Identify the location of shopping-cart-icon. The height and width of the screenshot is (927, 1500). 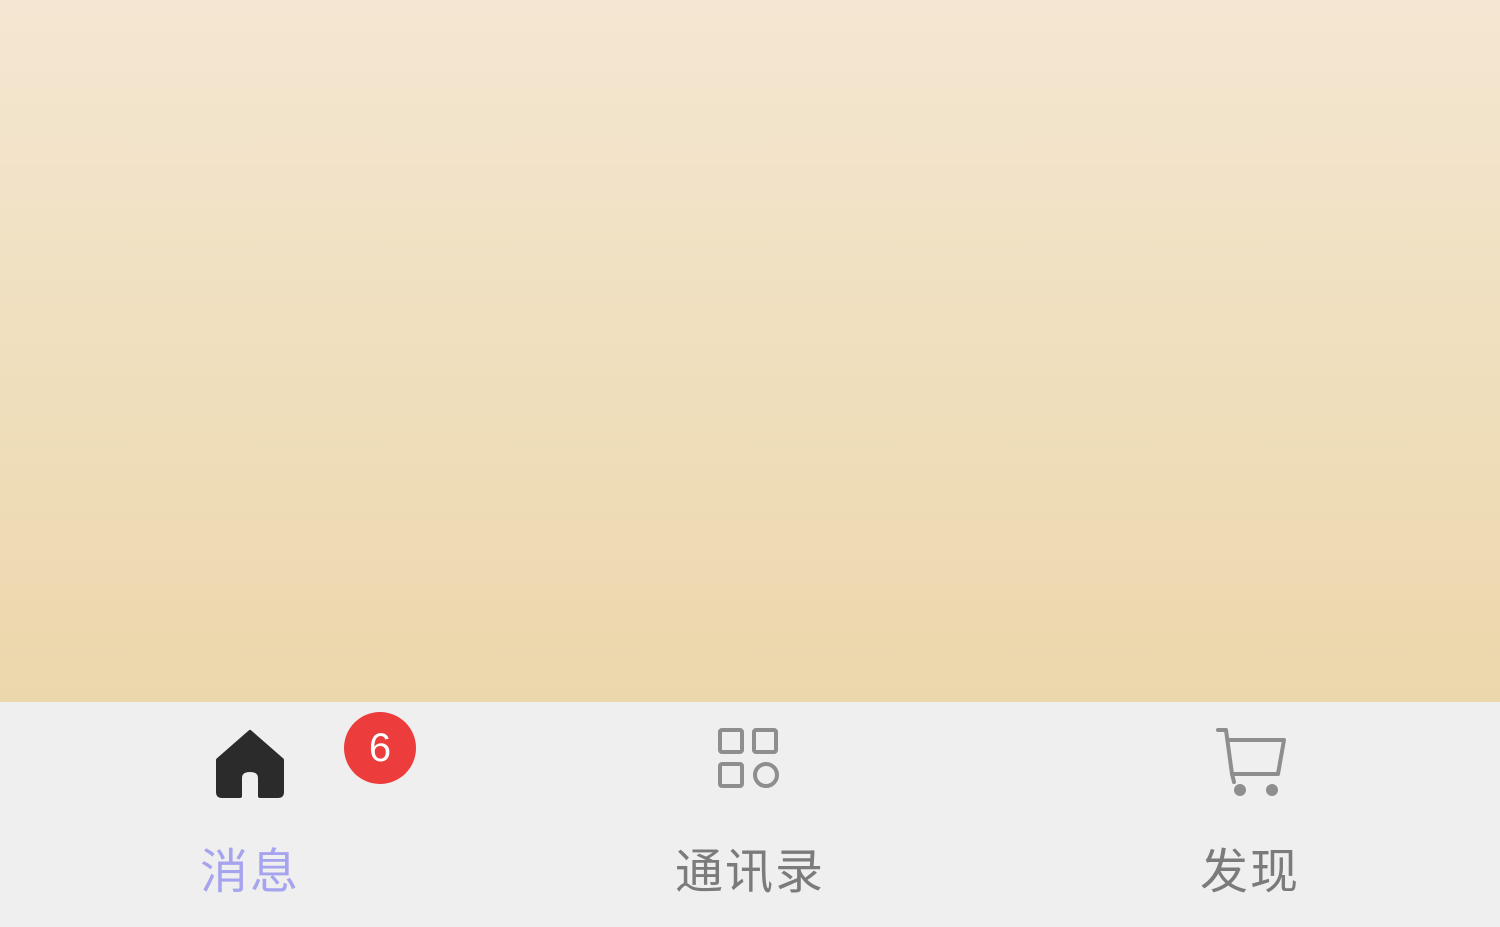
(1250, 762).